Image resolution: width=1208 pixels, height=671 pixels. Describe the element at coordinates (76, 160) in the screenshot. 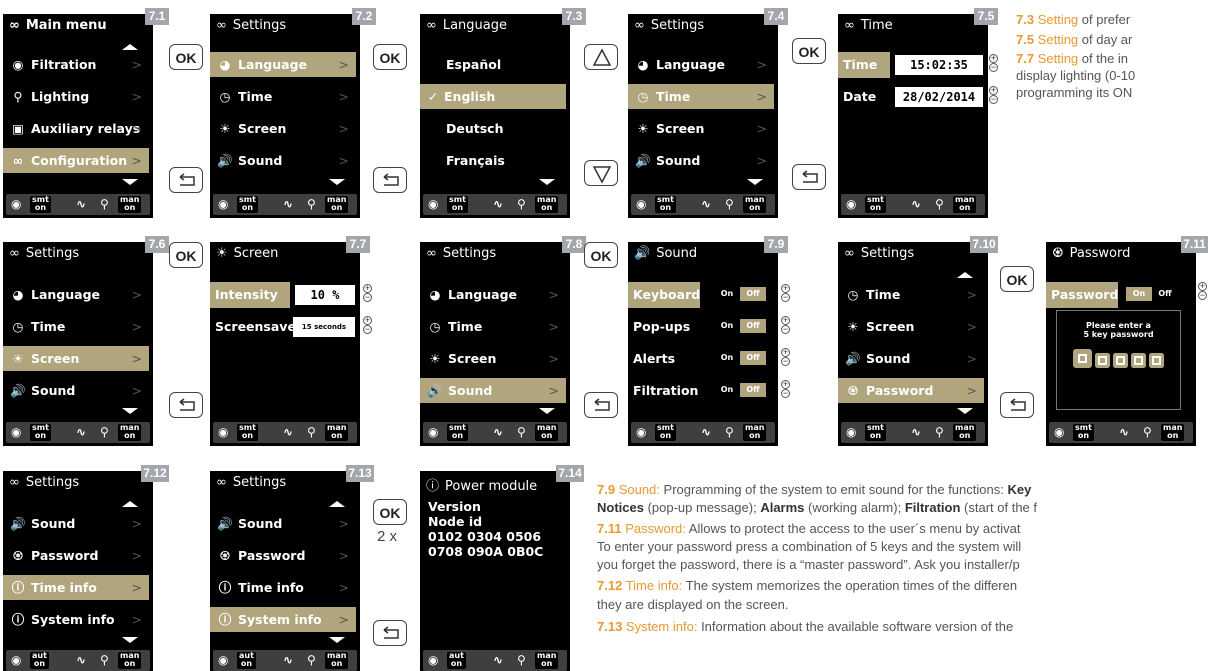

I see `menu-item-configuration: ∞ Configuration >` at that location.